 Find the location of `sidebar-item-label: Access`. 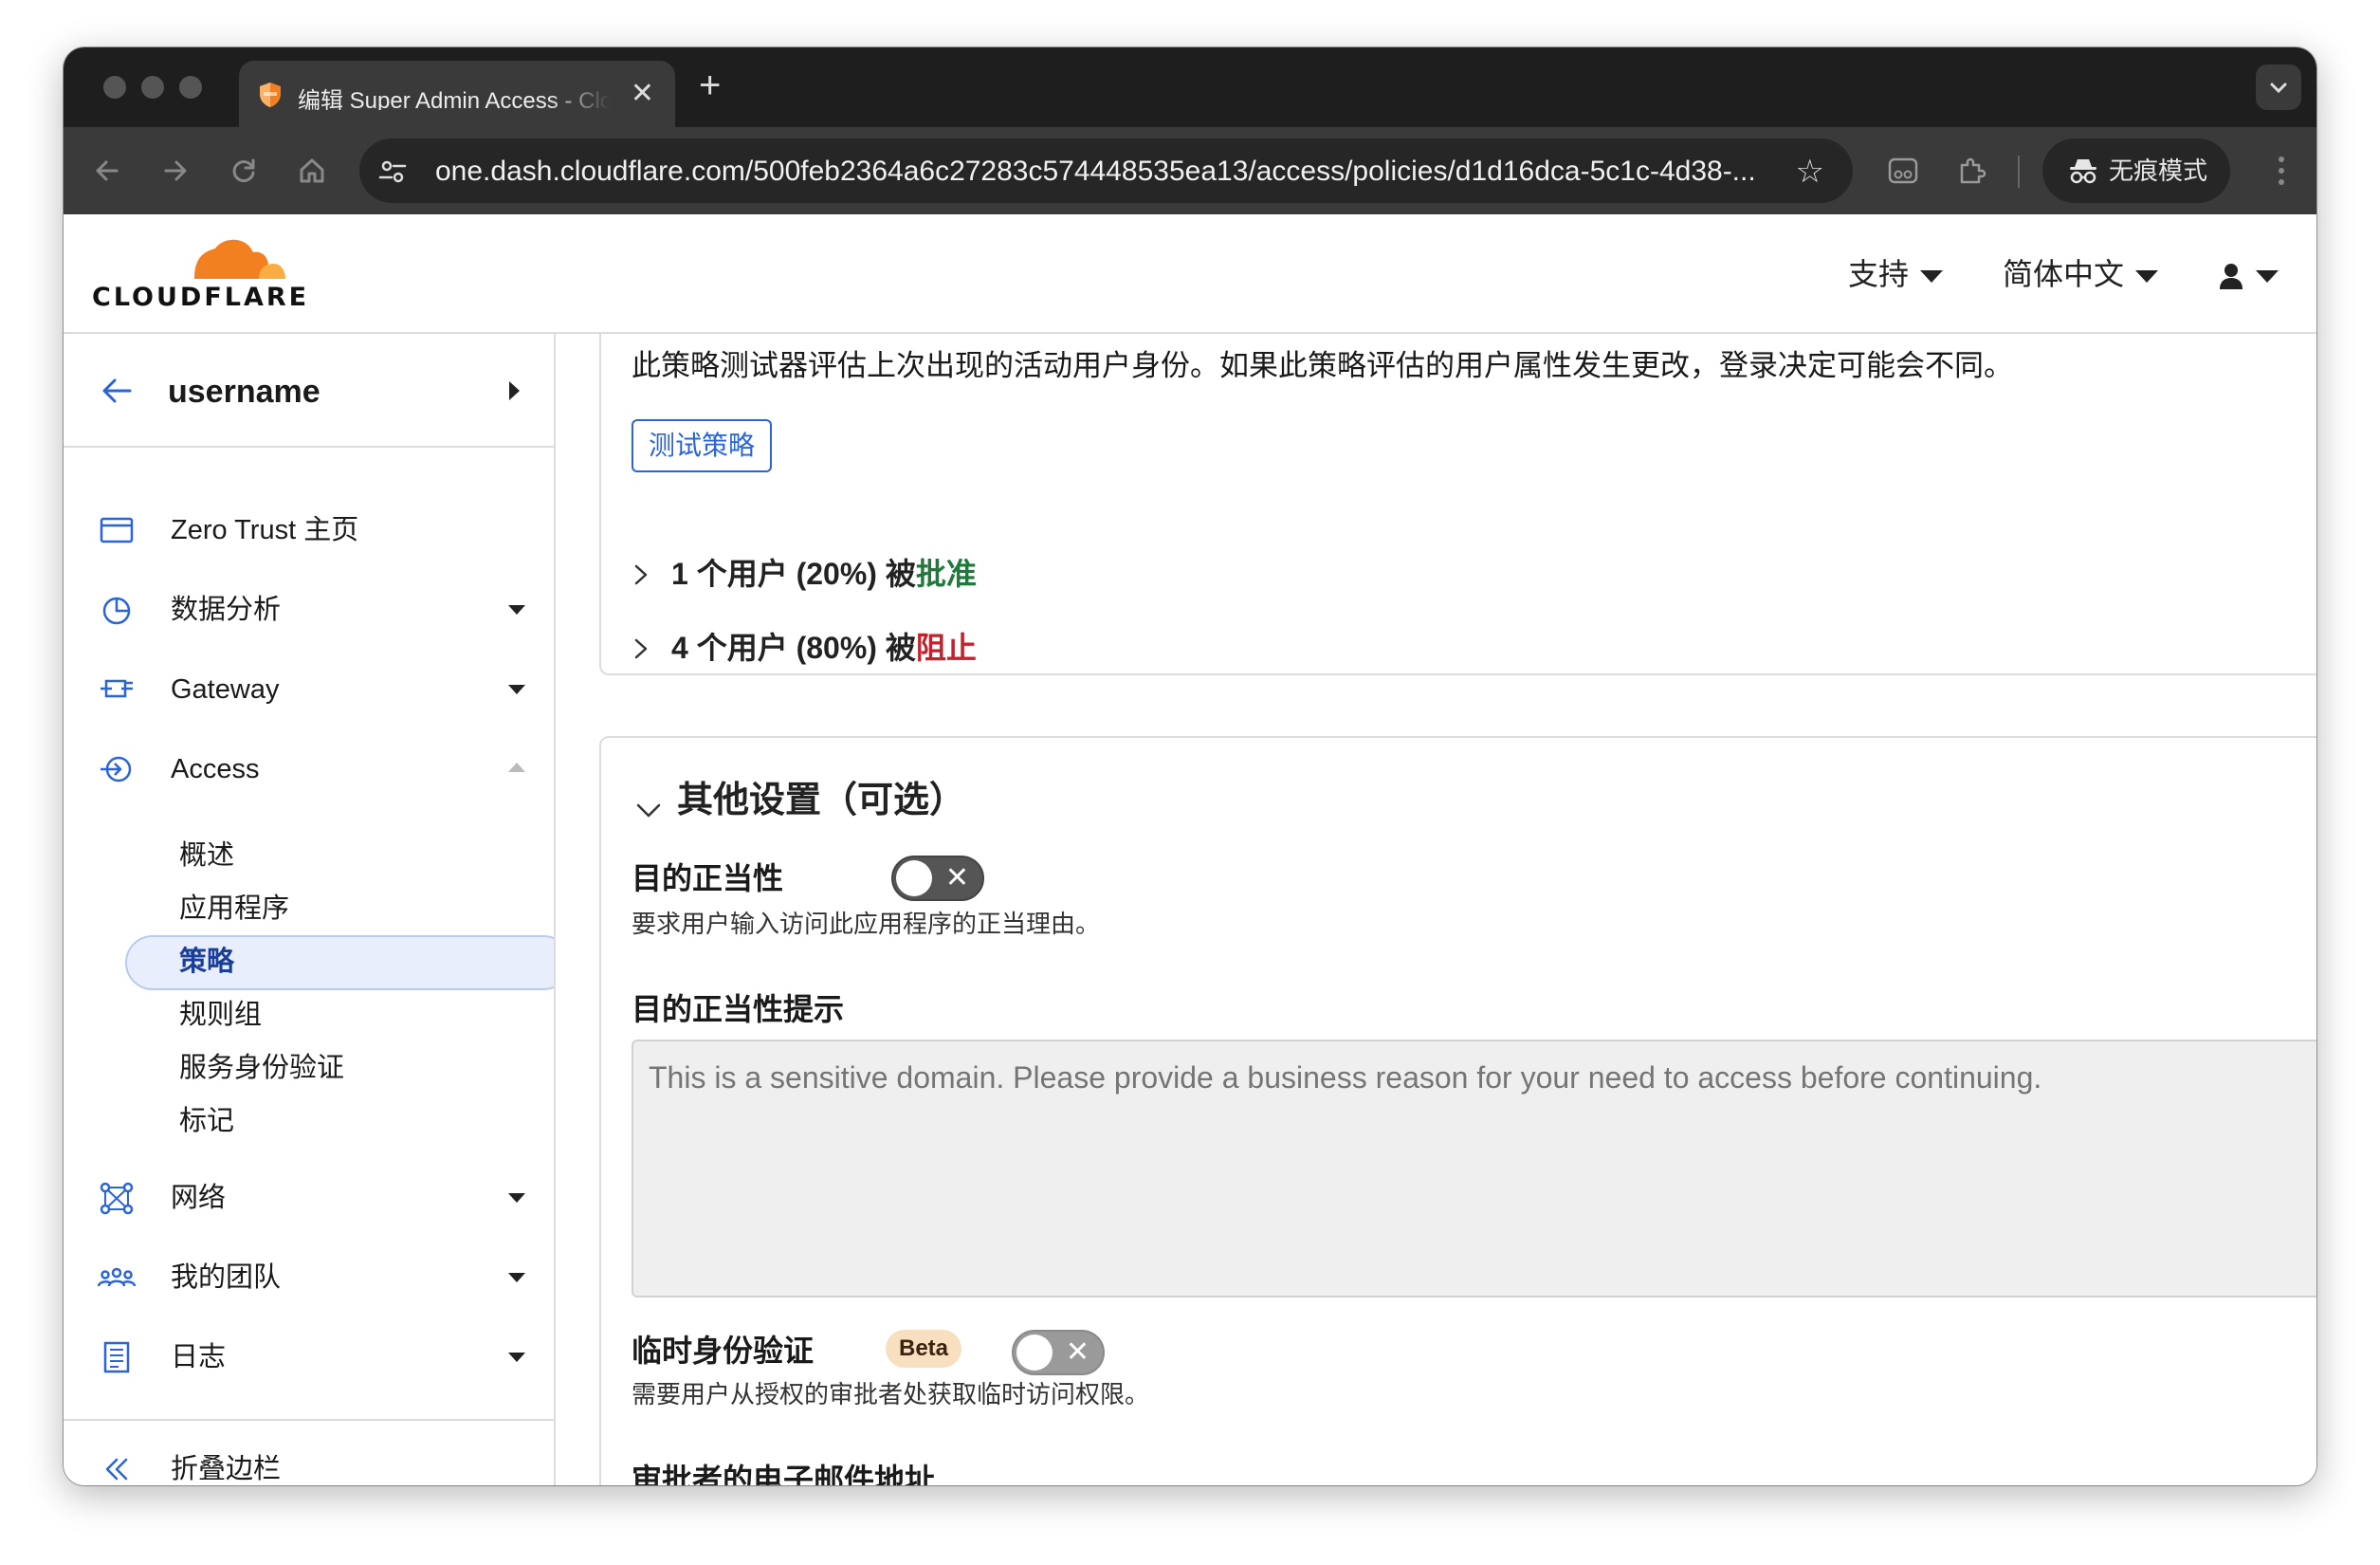

sidebar-item-label: Access is located at coordinates (216, 769).